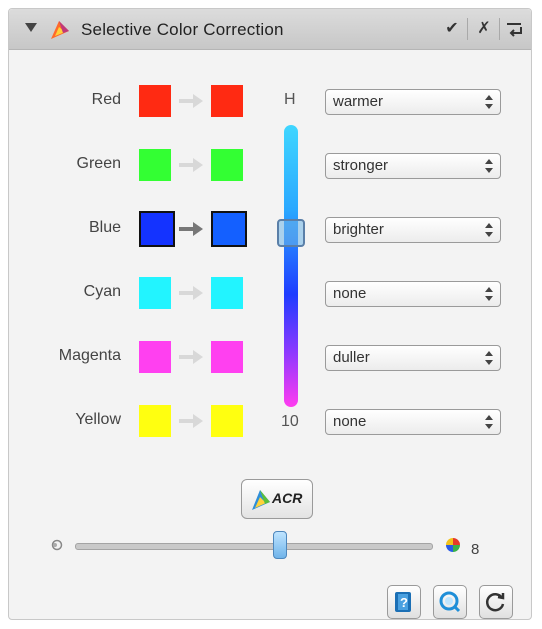 Image resolution: width=542 pixels, height=629 pixels. What do you see at coordinates (452, 29) in the screenshot?
I see `apply-check-icon: ✔` at bounding box center [452, 29].